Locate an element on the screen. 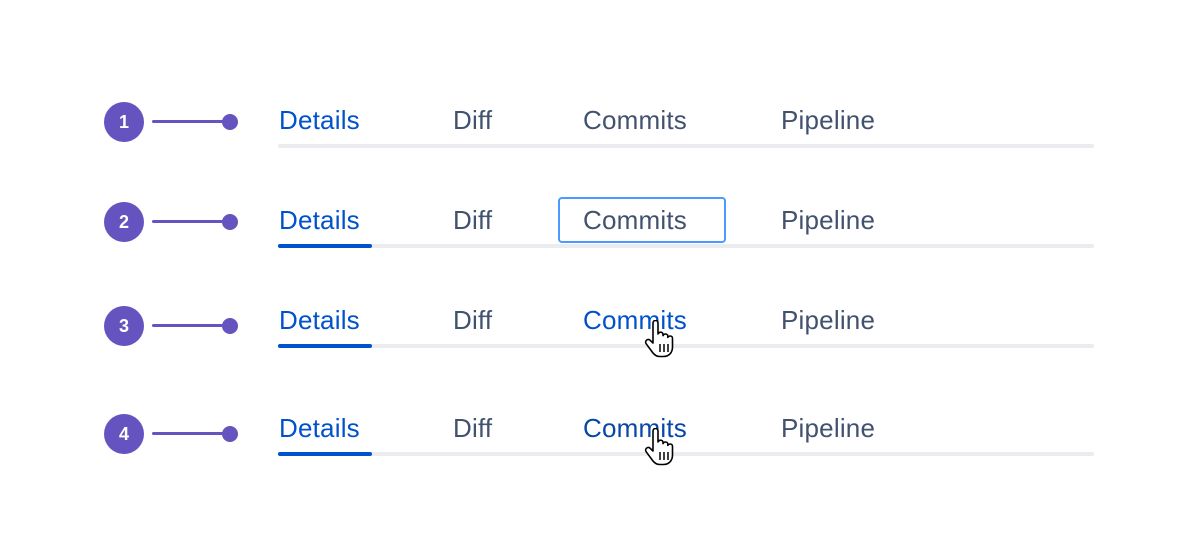  tab-example-row-3: 3 Details Diff Commits Pipeline is located at coordinates (599, 325).